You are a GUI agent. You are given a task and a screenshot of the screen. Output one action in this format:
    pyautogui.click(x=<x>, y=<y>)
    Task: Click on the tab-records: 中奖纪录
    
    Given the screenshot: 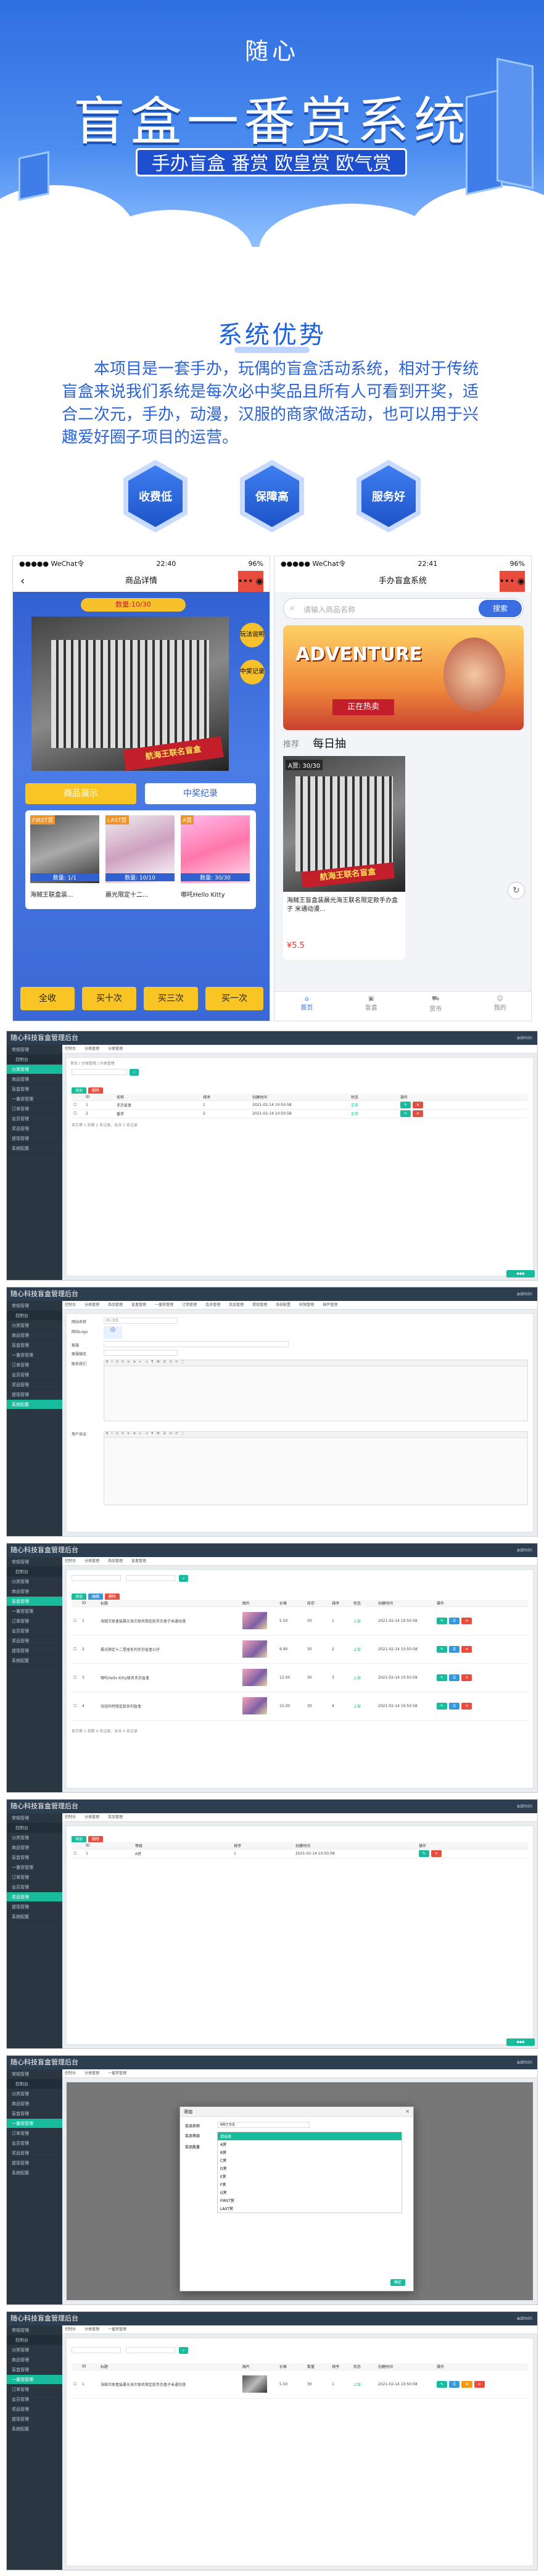 What is the action you would take?
    pyautogui.click(x=200, y=794)
    